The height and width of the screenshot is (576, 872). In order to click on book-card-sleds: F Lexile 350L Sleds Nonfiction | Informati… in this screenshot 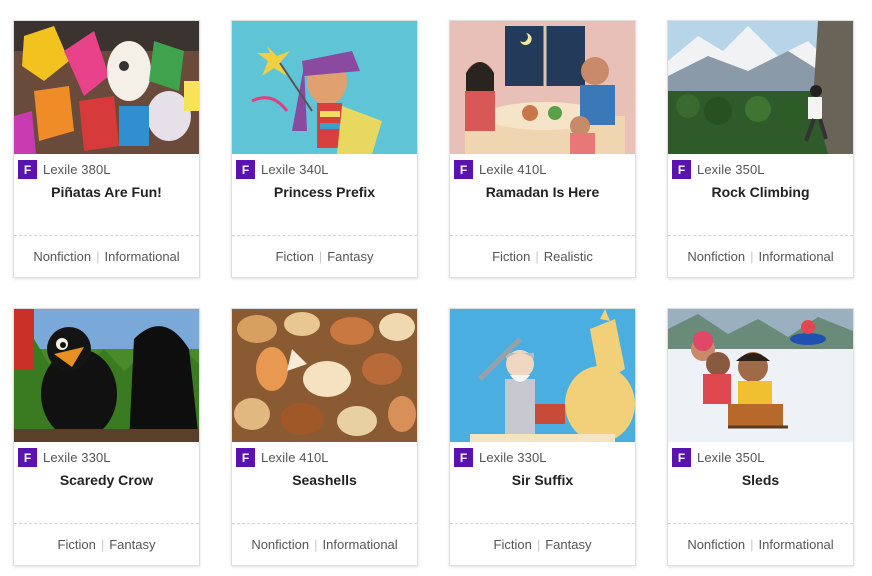, I will do `click(760, 437)`.